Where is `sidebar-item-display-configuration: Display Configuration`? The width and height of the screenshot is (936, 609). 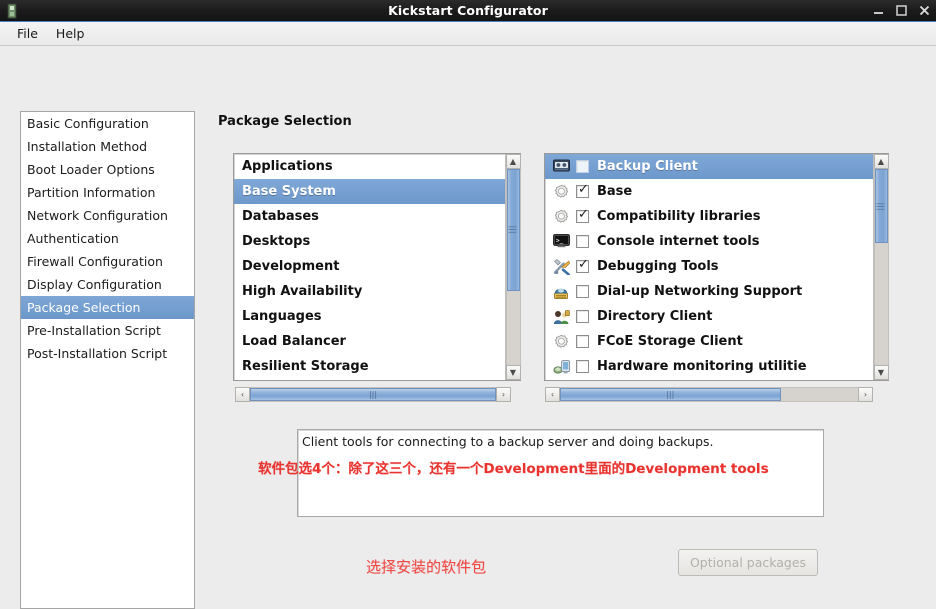 sidebar-item-display-configuration: Display Configuration is located at coordinates (107, 284).